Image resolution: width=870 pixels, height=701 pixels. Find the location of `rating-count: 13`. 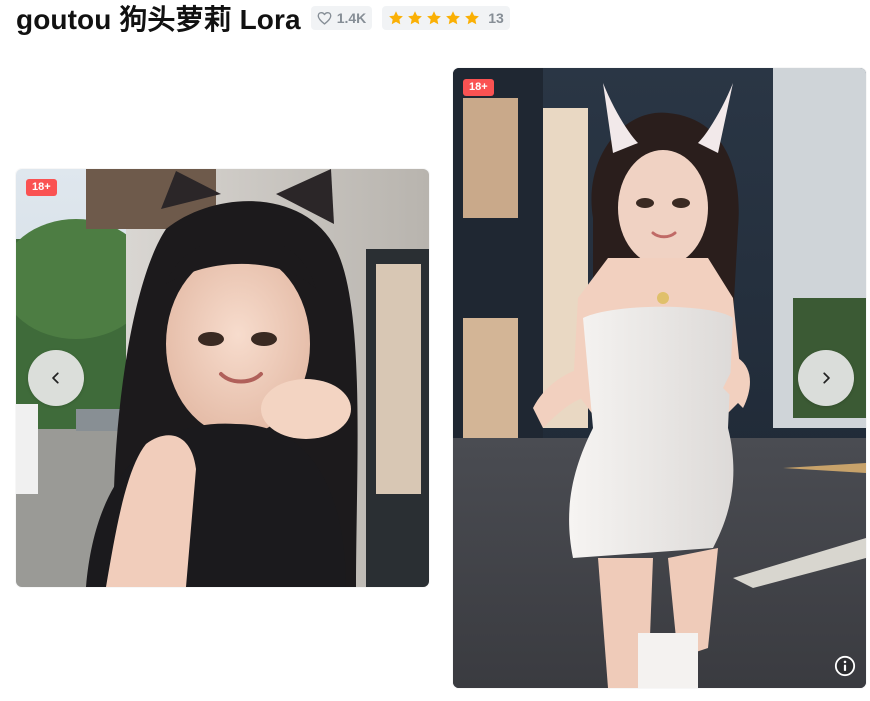

rating-count: 13 is located at coordinates (496, 18).